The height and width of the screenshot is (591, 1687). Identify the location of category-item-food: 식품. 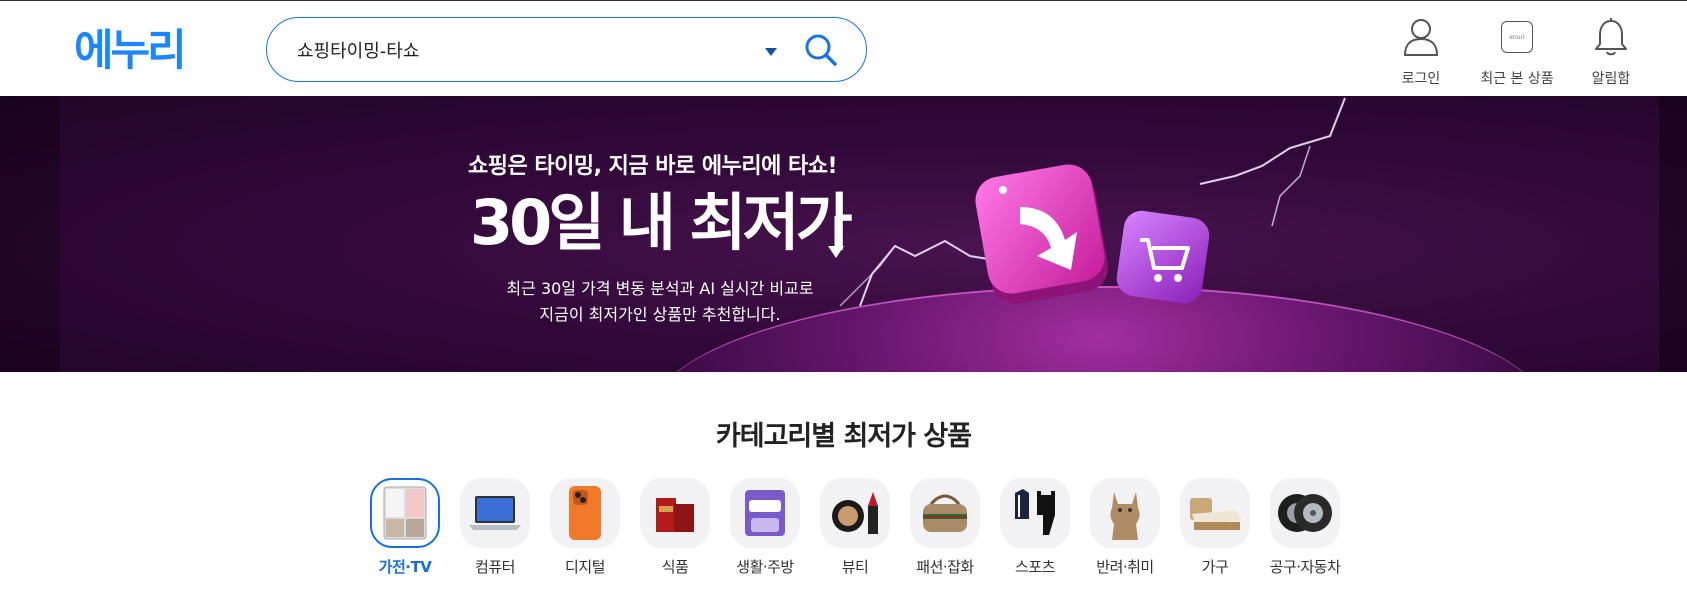
(675, 526).